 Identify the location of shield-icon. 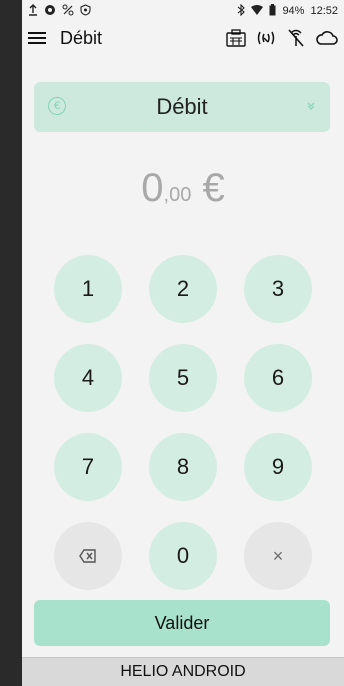
(85, 11).